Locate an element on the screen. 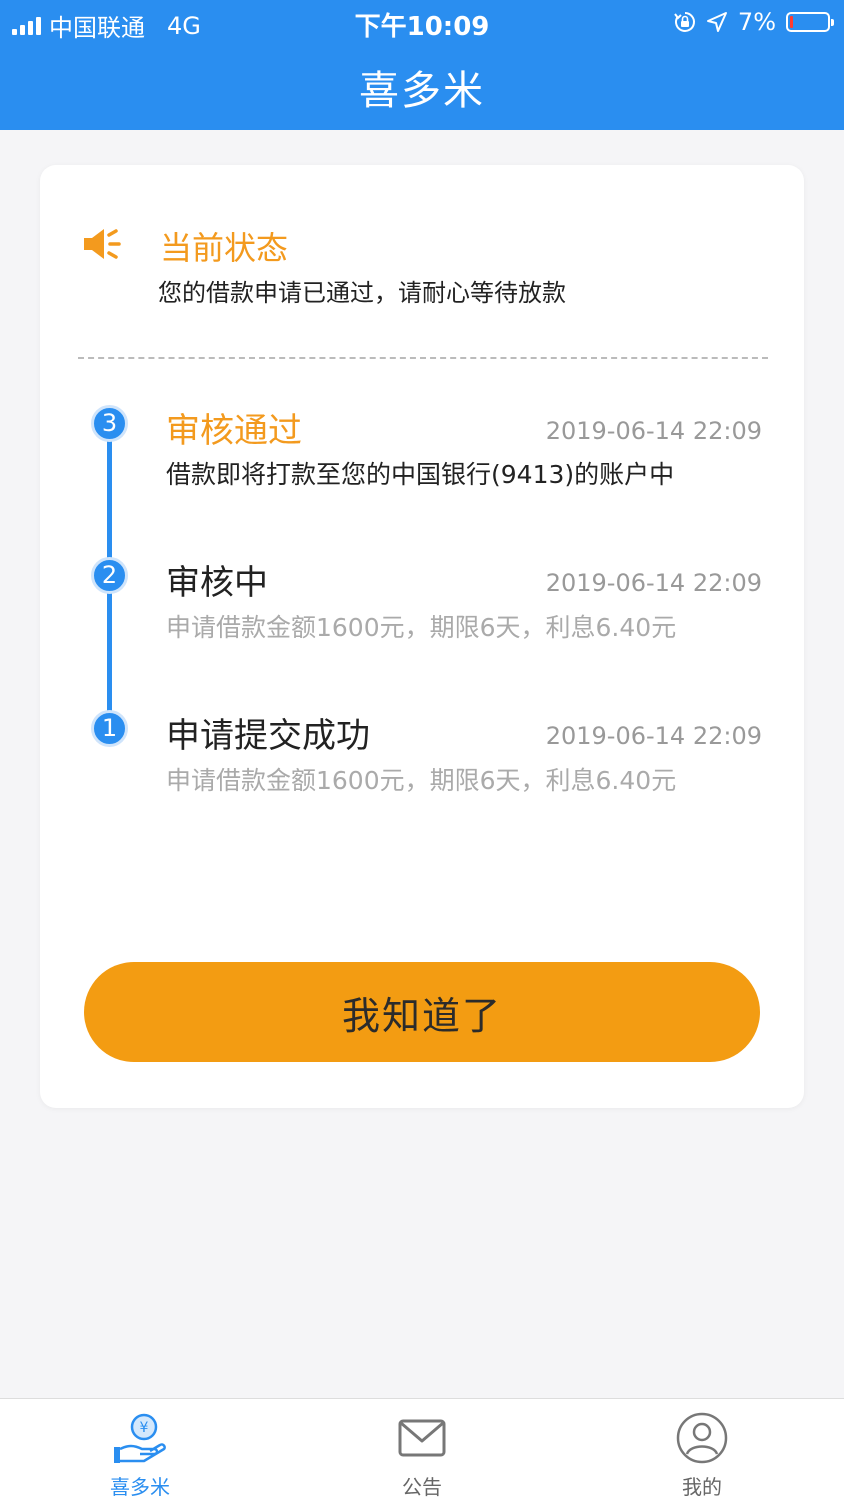  battery-level is located at coordinates (791, 22).